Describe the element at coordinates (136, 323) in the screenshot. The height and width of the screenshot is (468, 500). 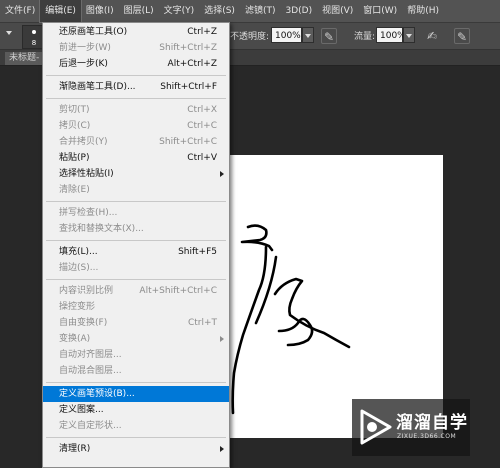
I see `menu-item-free-transform: 自由变换(F) Ctrl+T` at that location.